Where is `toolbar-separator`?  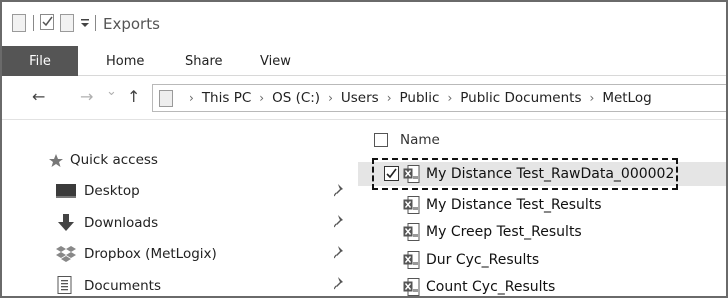
toolbar-separator is located at coordinates (33, 23).